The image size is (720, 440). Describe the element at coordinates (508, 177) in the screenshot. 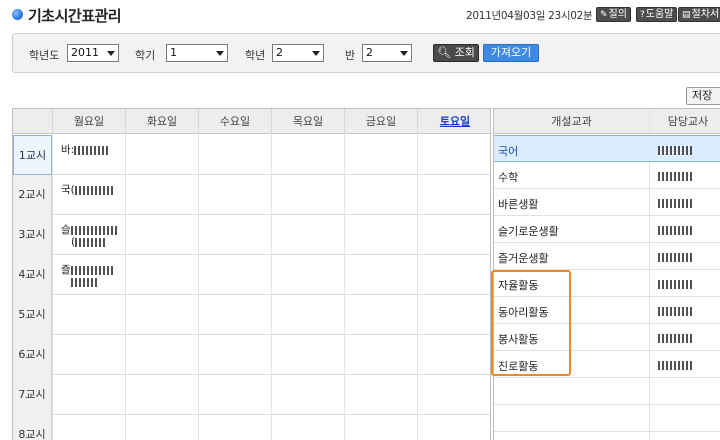

I see `subject-name: 수학` at that location.